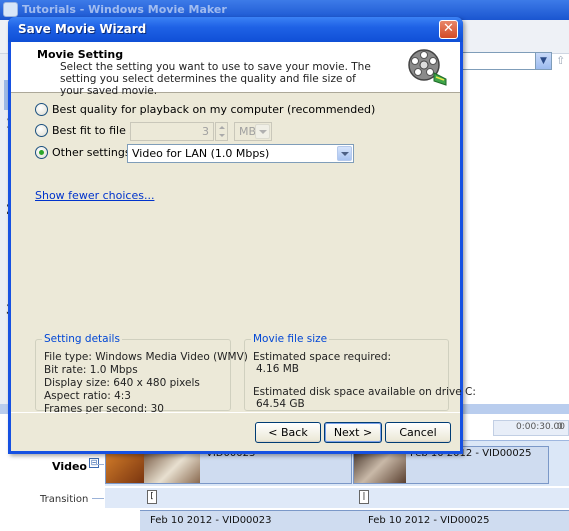 The width and height of the screenshot is (569, 531). What do you see at coordinates (353, 432) in the screenshot?
I see `next-button: Next >` at bounding box center [353, 432].